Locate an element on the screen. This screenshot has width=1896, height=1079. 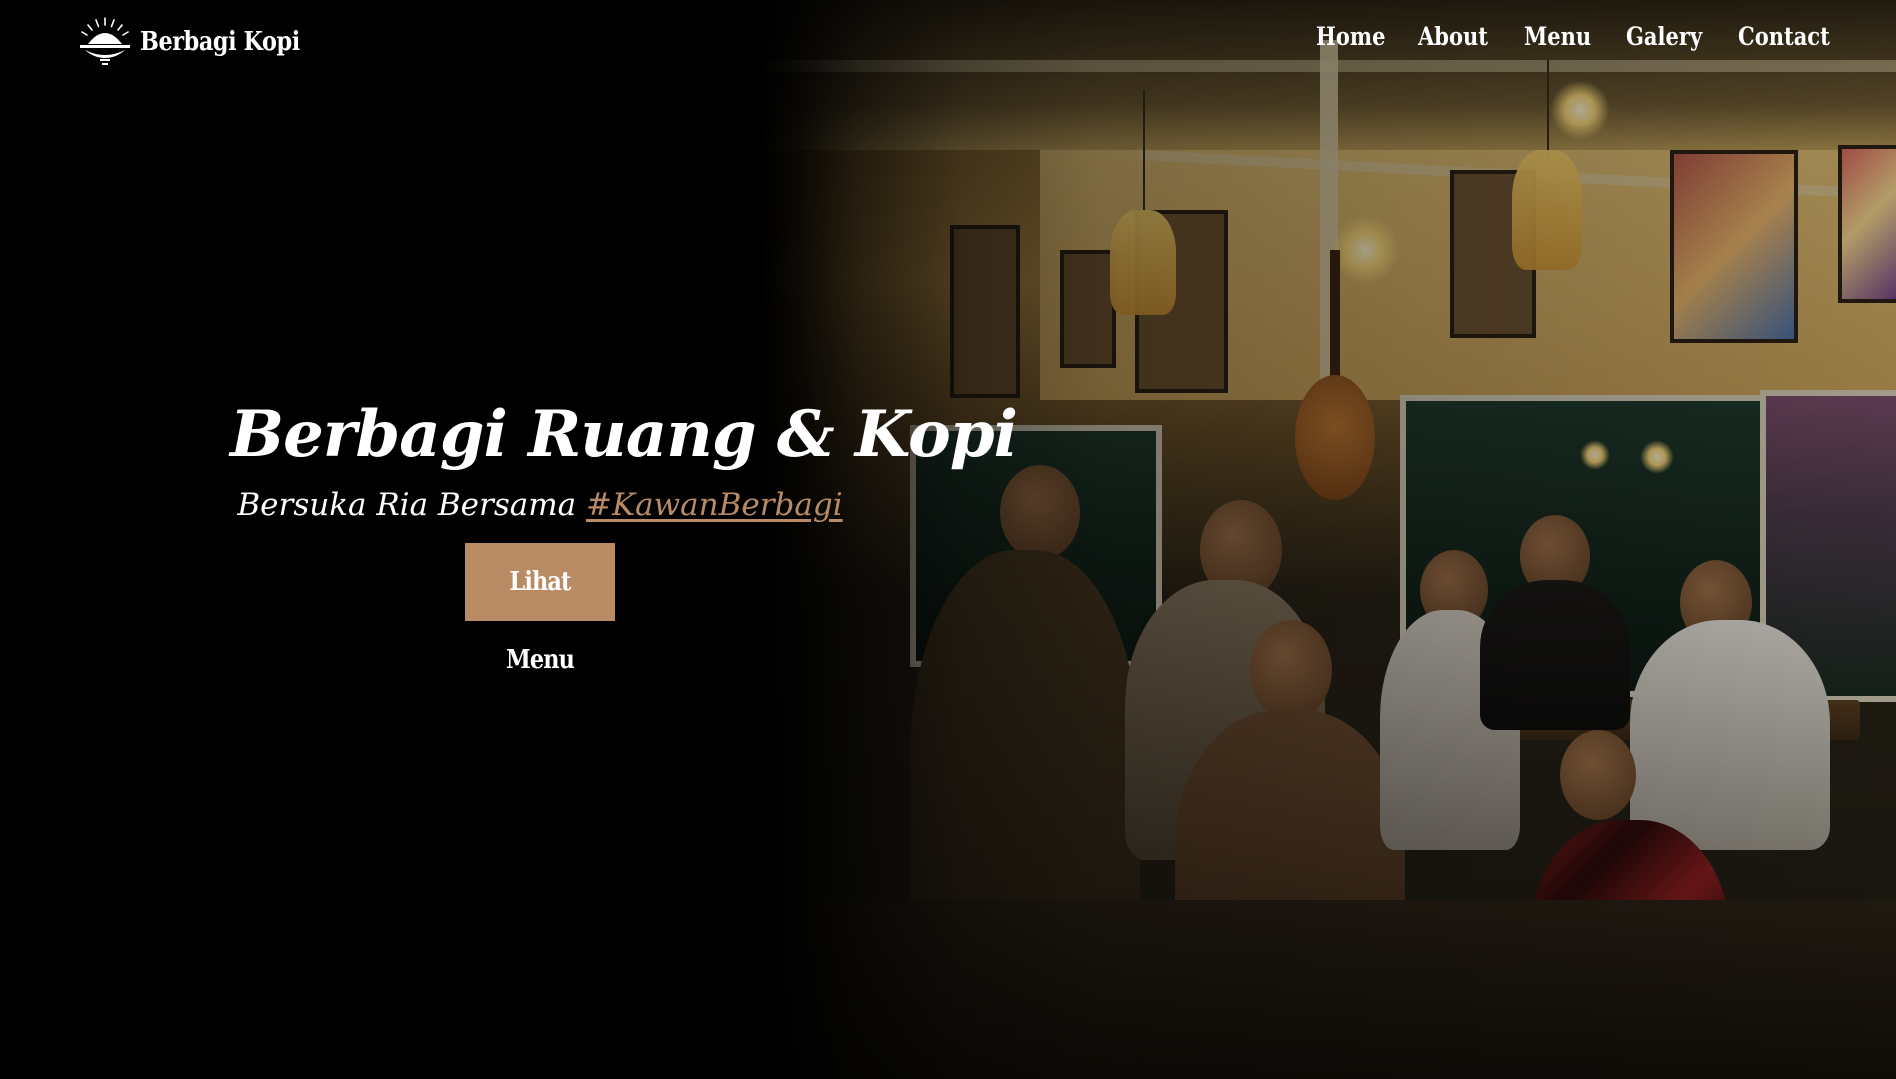
nav-item-menu: Menu is located at coordinates (1564, 36).